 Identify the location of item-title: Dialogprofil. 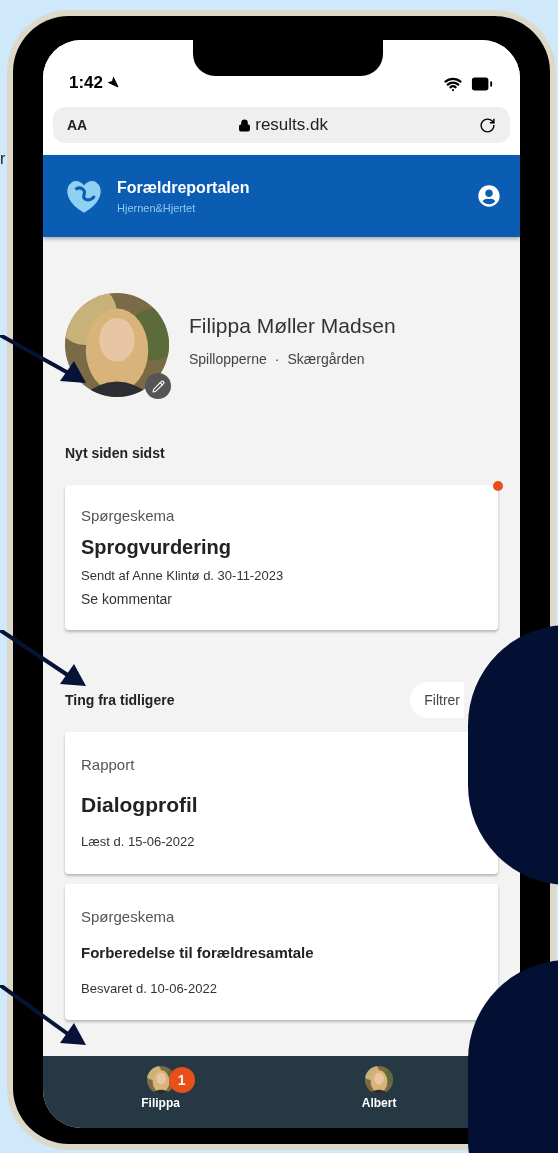
(140, 804).